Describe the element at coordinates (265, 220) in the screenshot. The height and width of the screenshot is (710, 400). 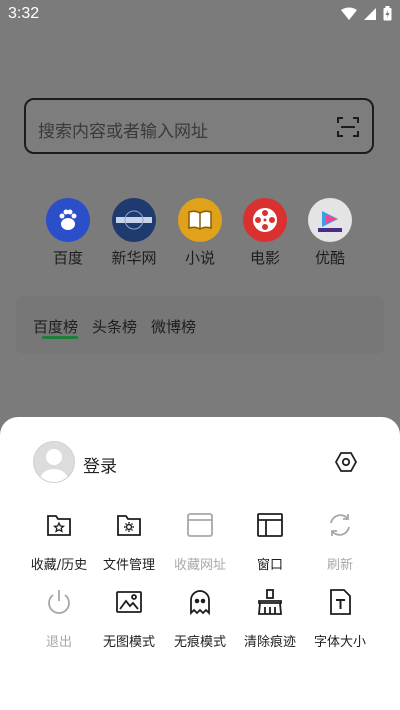
I see `film-reel-icon` at that location.